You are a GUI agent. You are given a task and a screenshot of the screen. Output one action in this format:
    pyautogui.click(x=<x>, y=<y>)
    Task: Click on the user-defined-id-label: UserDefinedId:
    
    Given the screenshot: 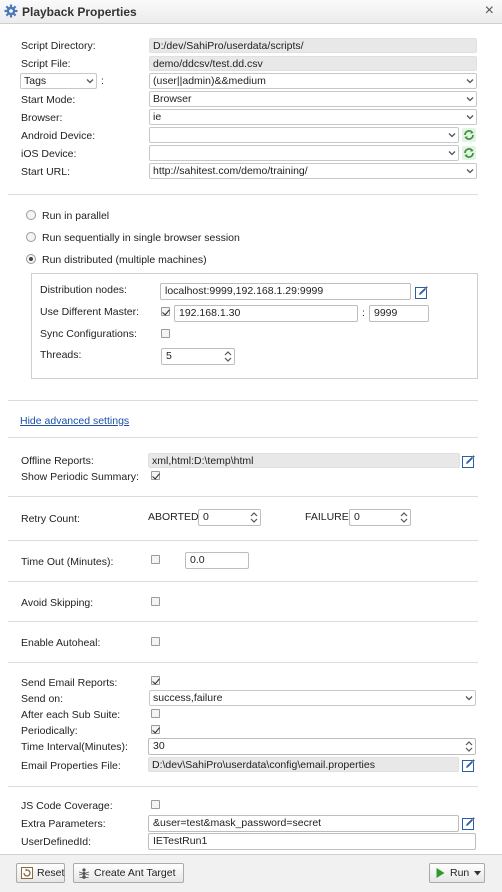 What is the action you would take?
    pyautogui.click(x=56, y=842)
    